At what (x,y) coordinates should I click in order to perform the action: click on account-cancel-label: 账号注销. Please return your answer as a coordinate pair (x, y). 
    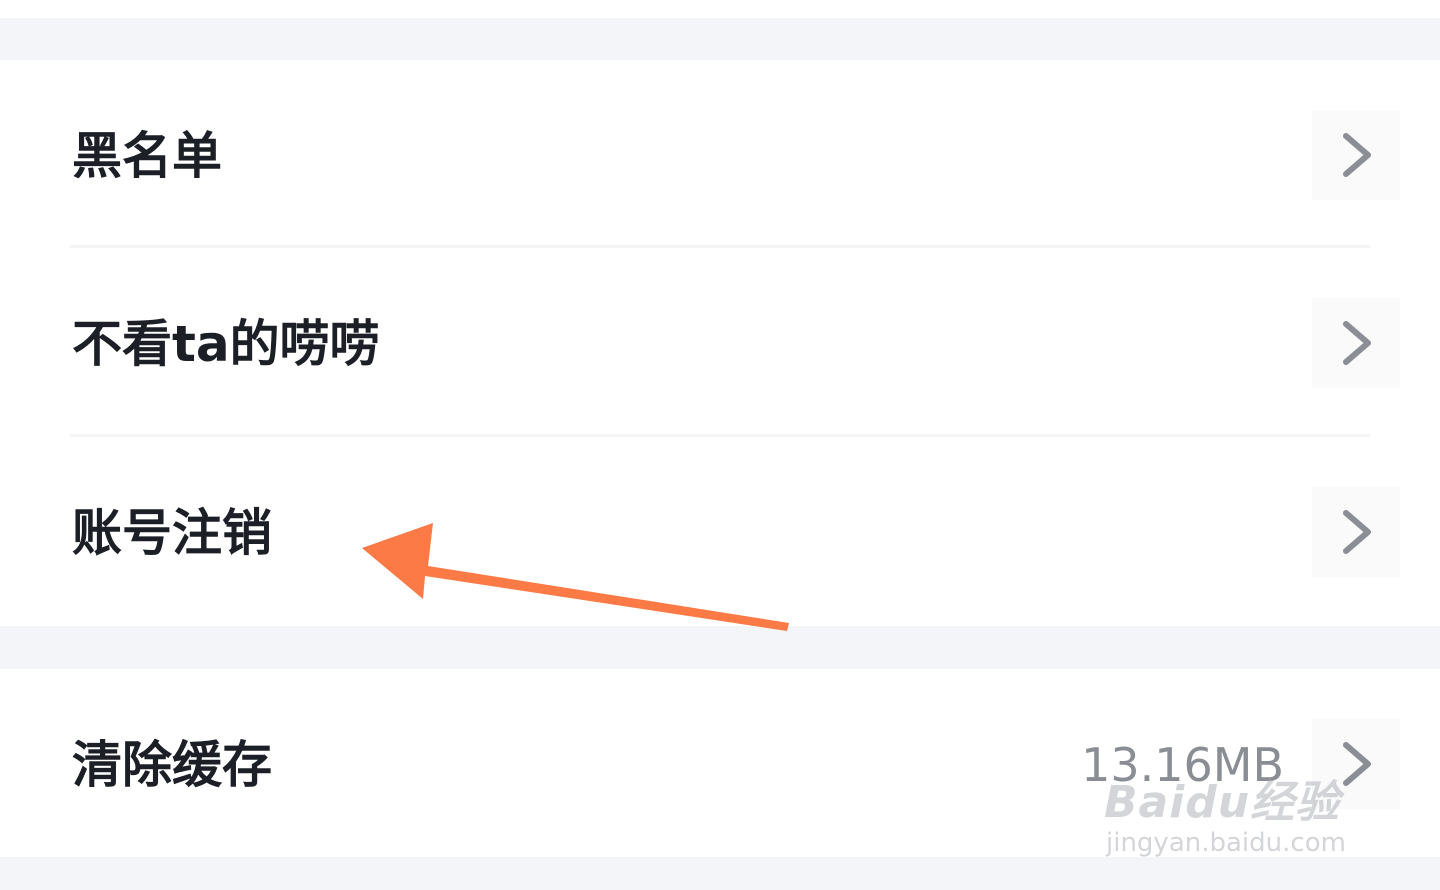
    Looking at the image, I should click on (172, 533).